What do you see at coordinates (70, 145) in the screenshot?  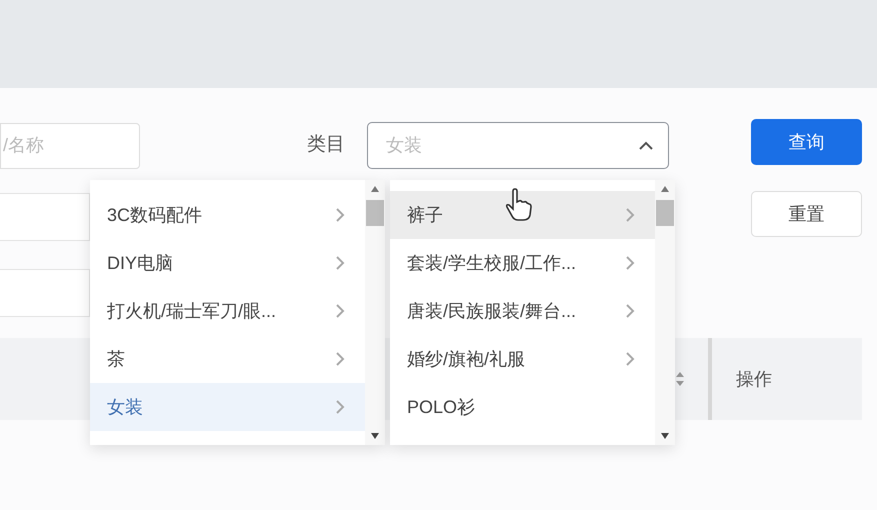 I see `search-field: /名称` at bounding box center [70, 145].